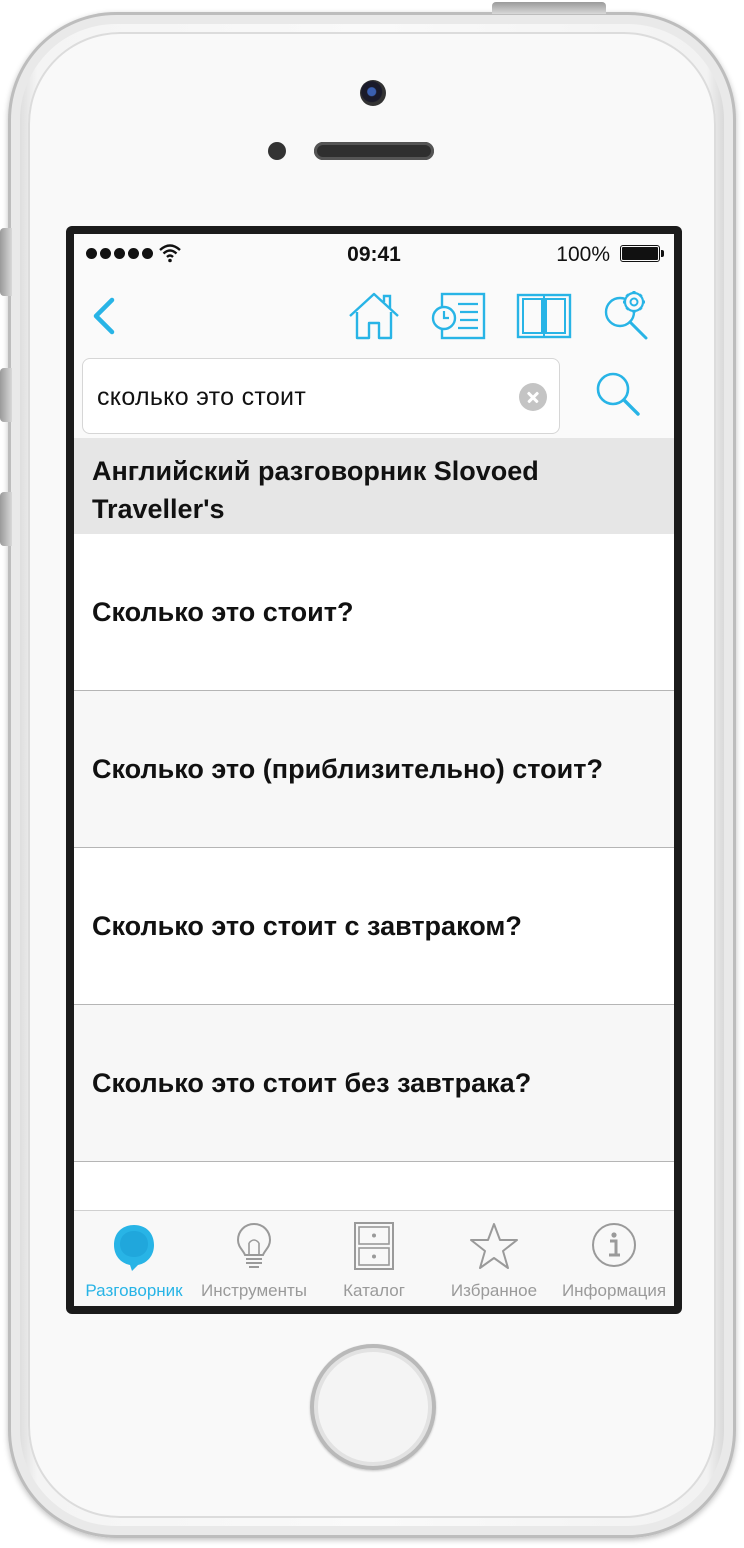 The image size is (744, 1548). I want to click on earpiece-speaker, so click(374, 151).